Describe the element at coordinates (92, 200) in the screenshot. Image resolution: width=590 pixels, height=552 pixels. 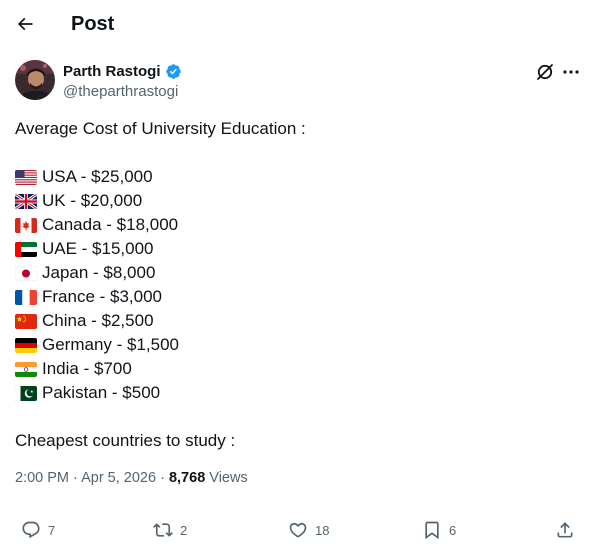
I see `list-item-text: UK - $20,000` at that location.